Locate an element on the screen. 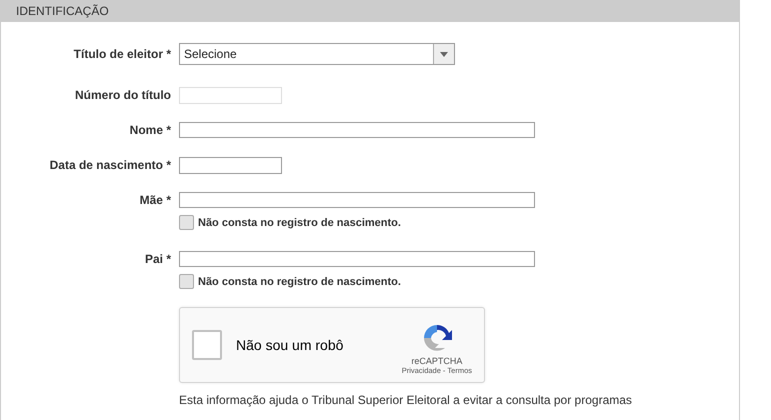  field-label: Título de eleitor * is located at coordinates (121, 54).